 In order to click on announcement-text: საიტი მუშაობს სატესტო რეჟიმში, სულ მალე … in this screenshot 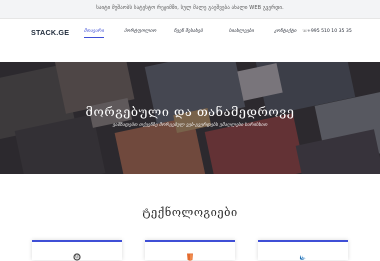, I will do `click(190, 8)`.